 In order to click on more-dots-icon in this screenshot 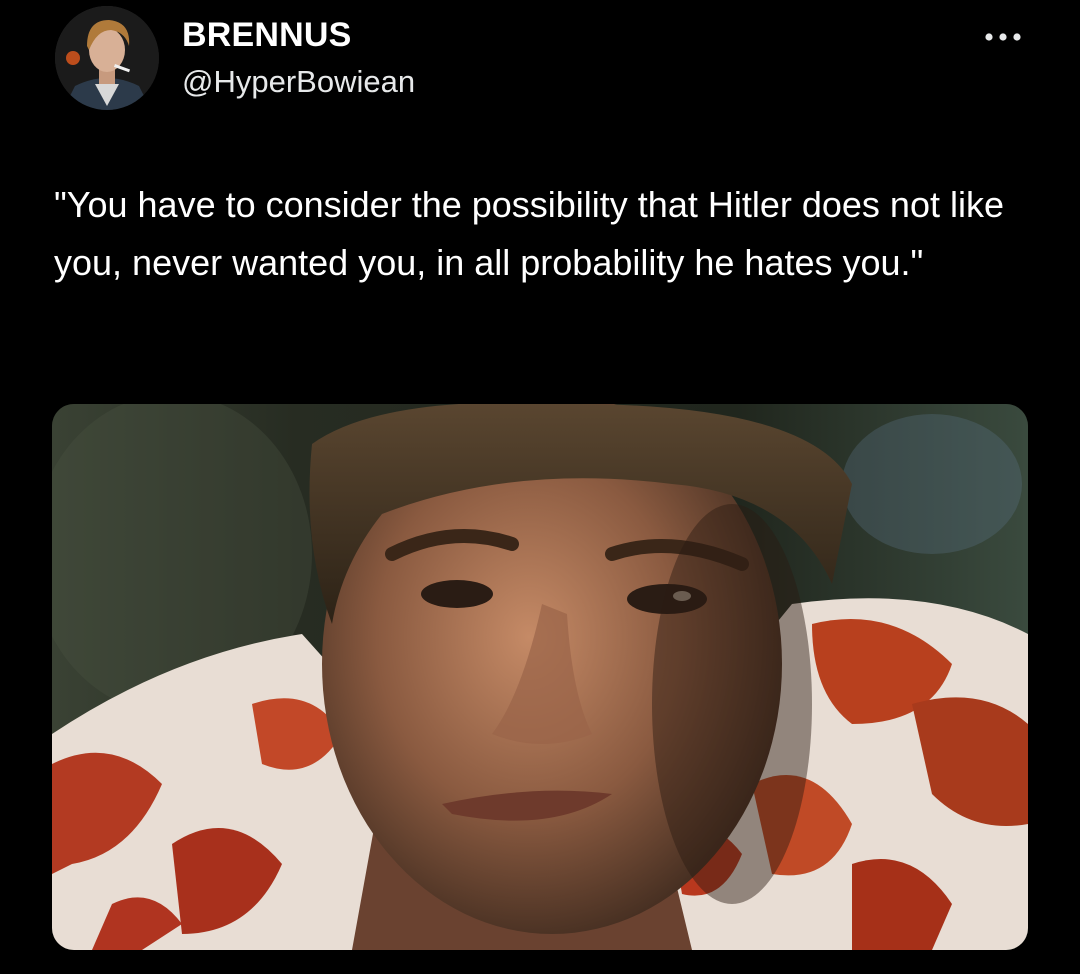, I will do `click(1003, 37)`.